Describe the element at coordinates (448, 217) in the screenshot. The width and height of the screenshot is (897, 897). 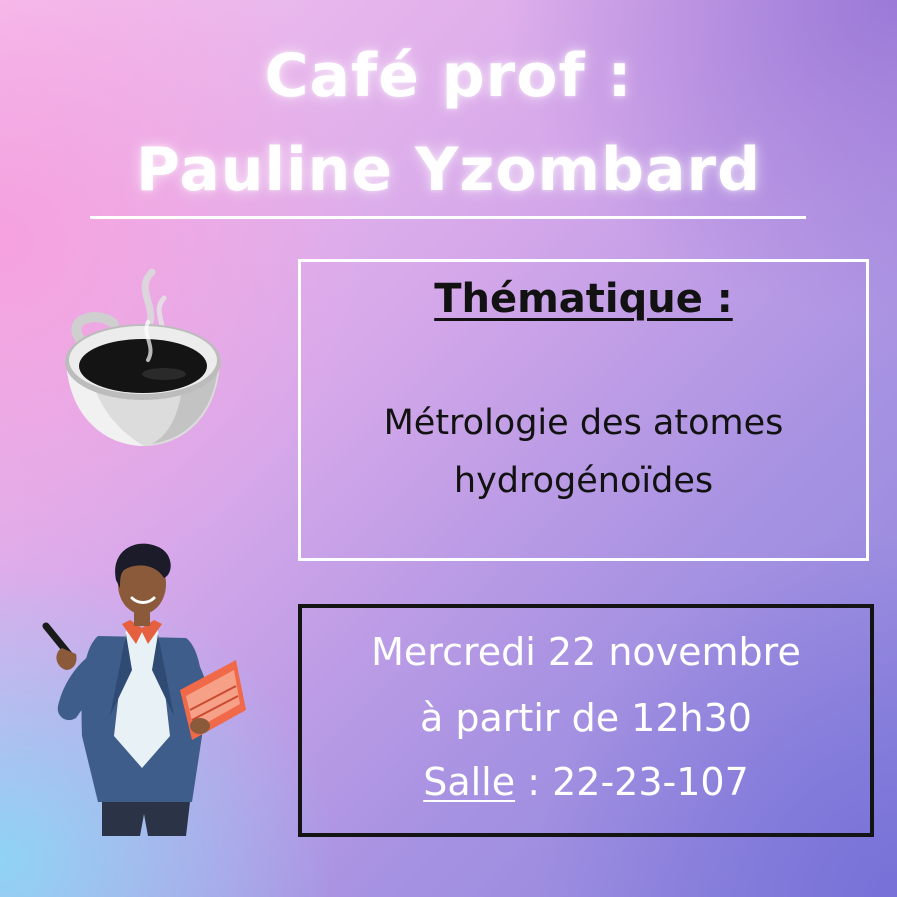
I see `title-divider` at that location.